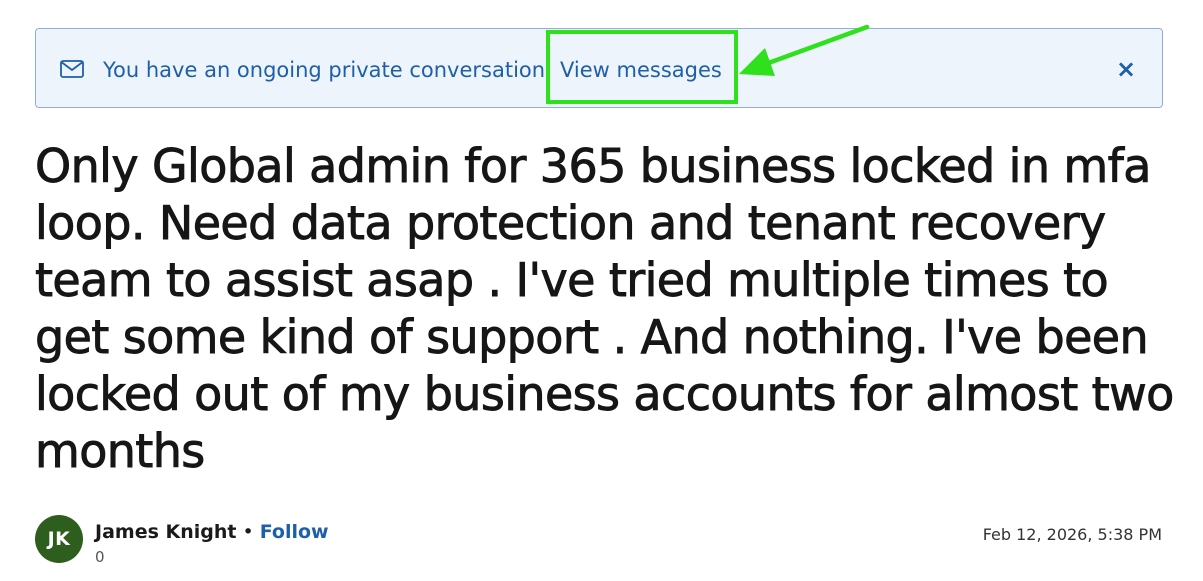  I want to click on view-messages-link: View messages, so click(641, 70).